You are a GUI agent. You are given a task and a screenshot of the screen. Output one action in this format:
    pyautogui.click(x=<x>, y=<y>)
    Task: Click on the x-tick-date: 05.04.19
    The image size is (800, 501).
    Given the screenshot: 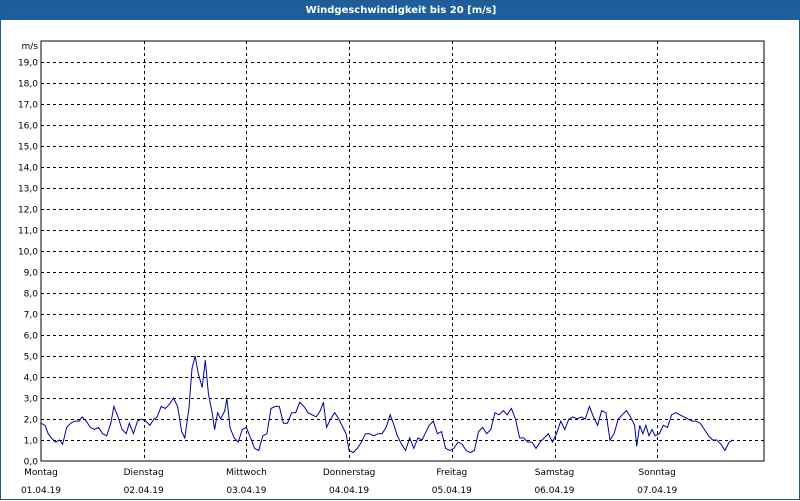 What is the action you would take?
    pyautogui.click(x=452, y=491)
    